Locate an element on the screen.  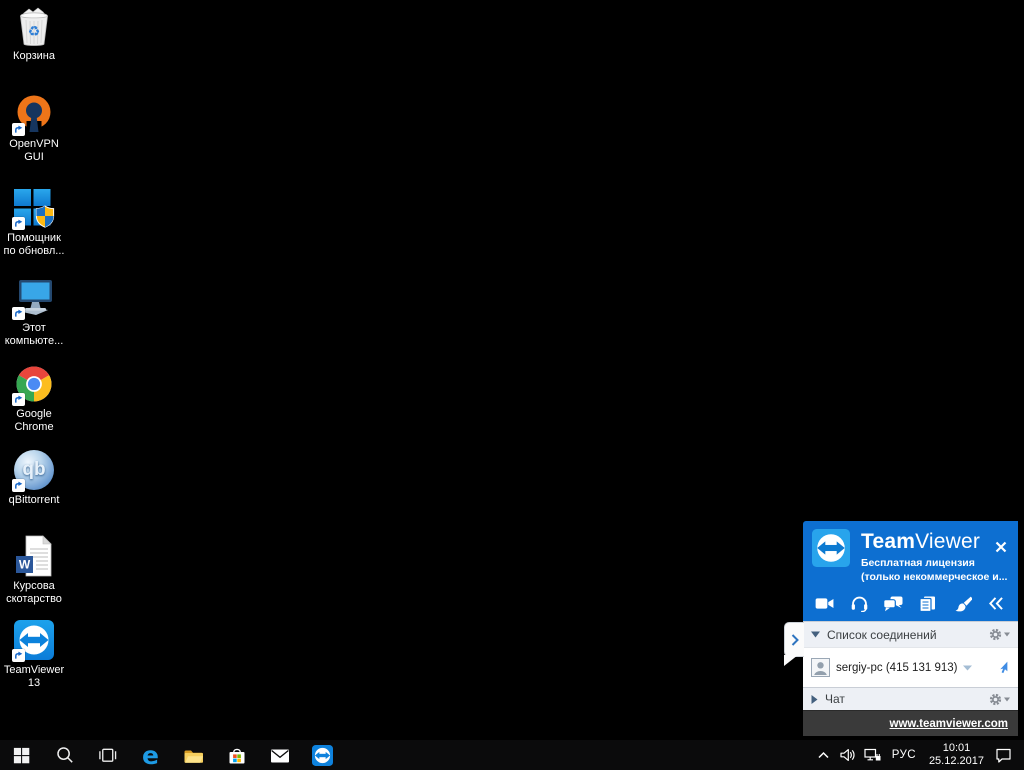
file-explorer-button is located at coordinates (193, 755).